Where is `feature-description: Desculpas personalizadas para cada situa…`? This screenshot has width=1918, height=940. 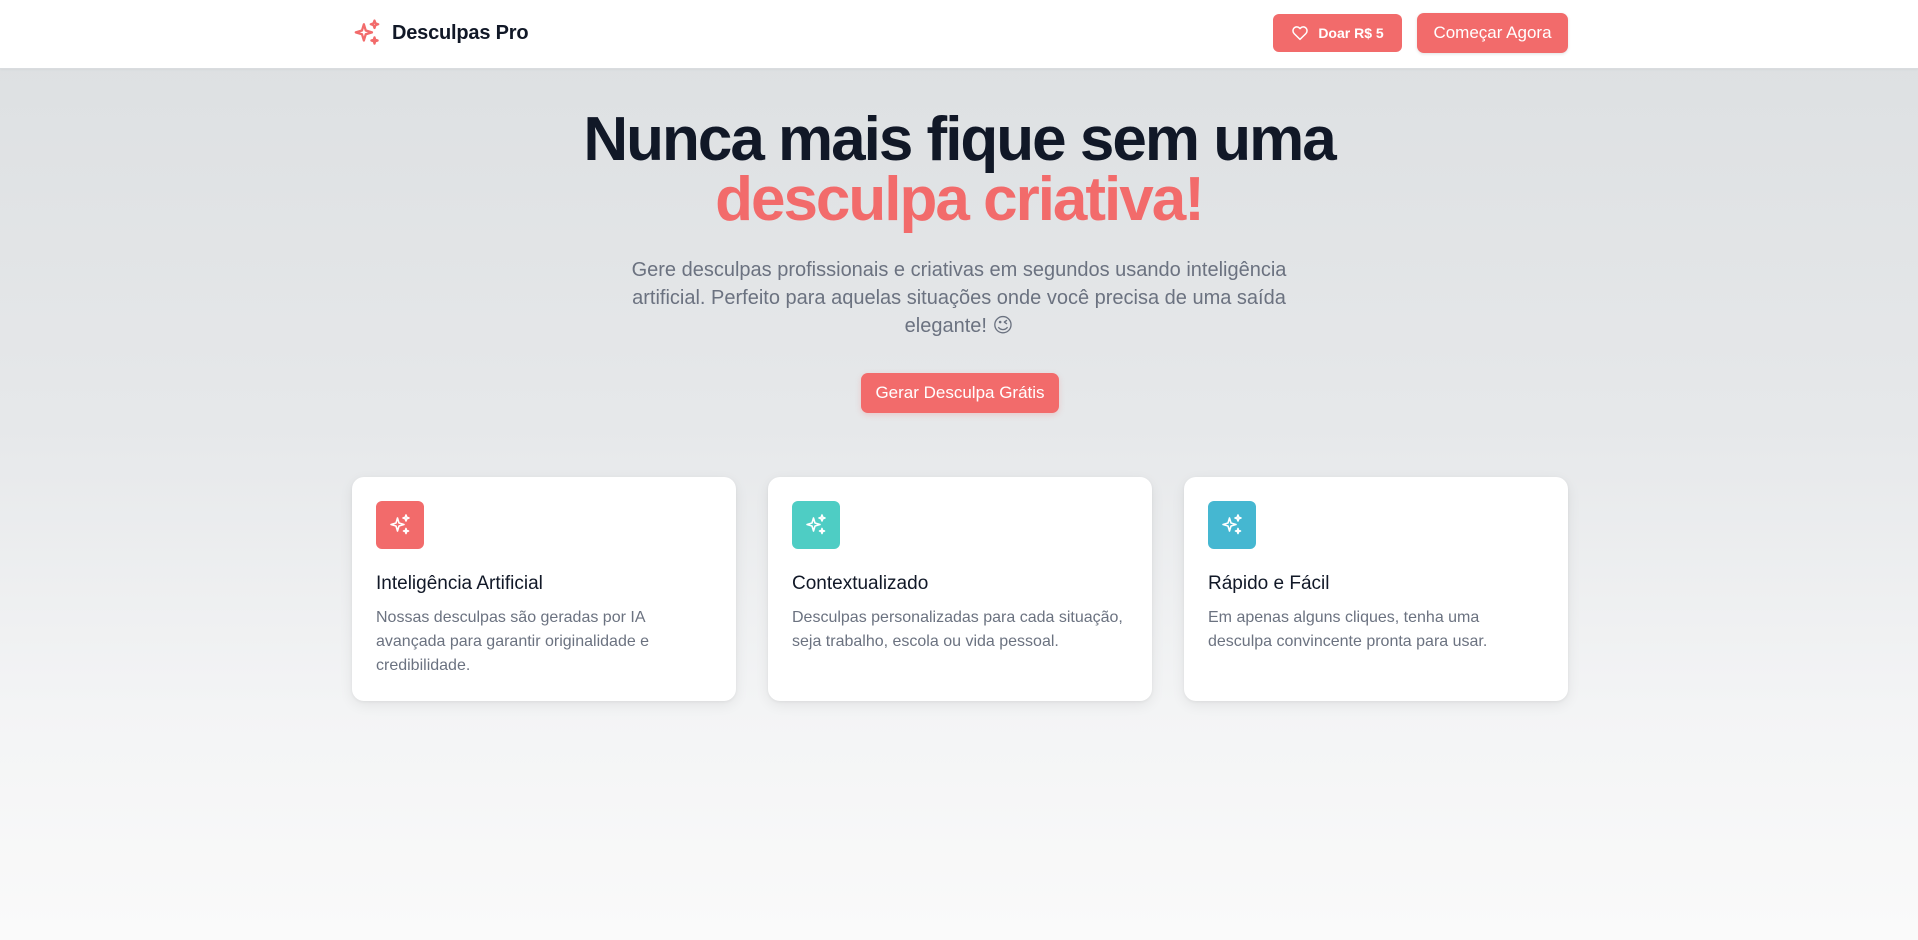
feature-description: Desculpas personalizadas para cada situa… is located at coordinates (957, 629).